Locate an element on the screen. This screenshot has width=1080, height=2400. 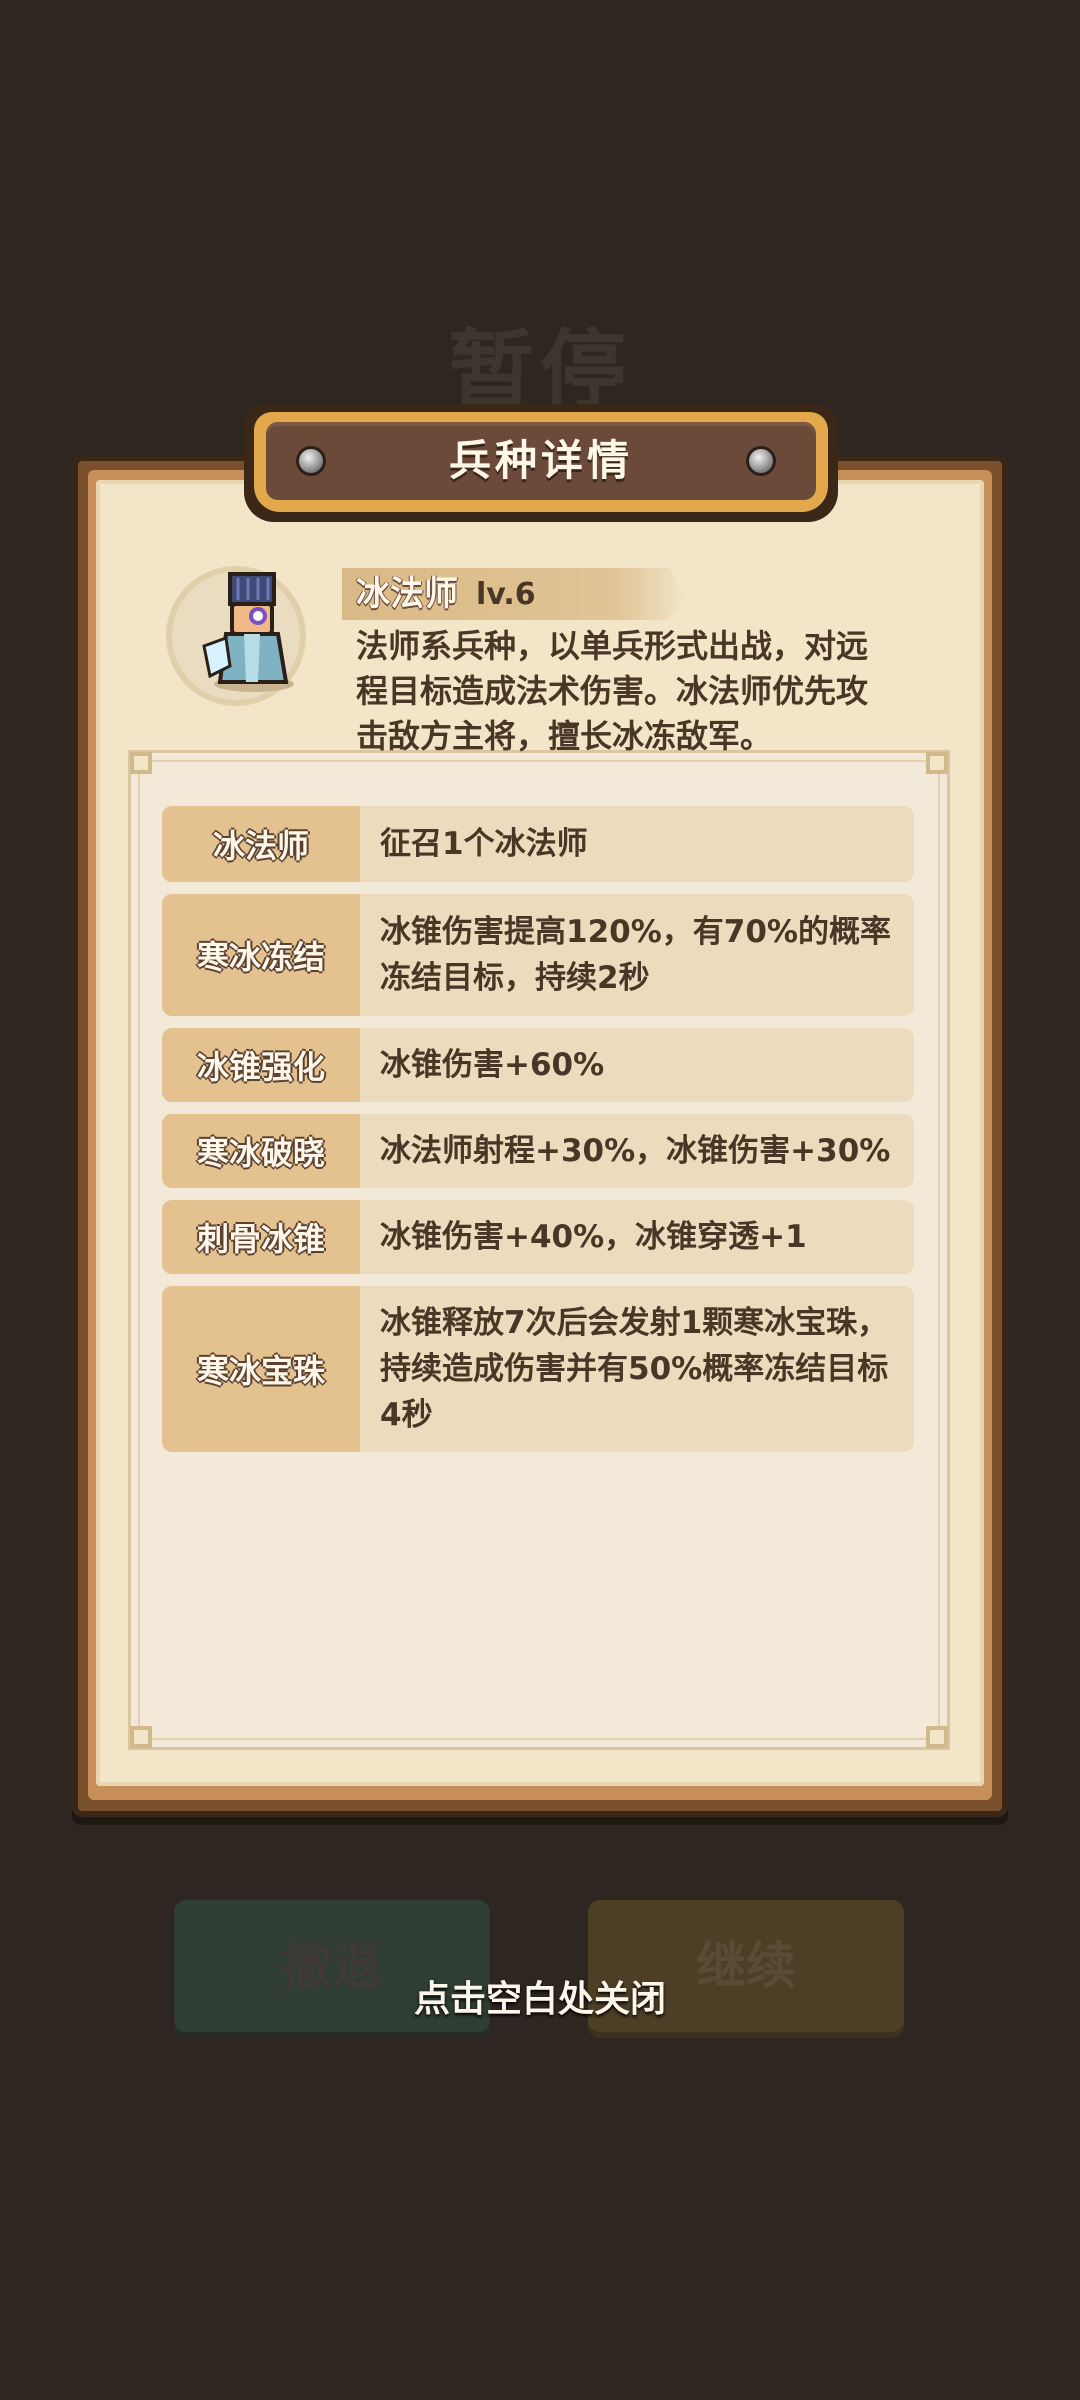
ice-mage-avatar is located at coordinates (248, 632).